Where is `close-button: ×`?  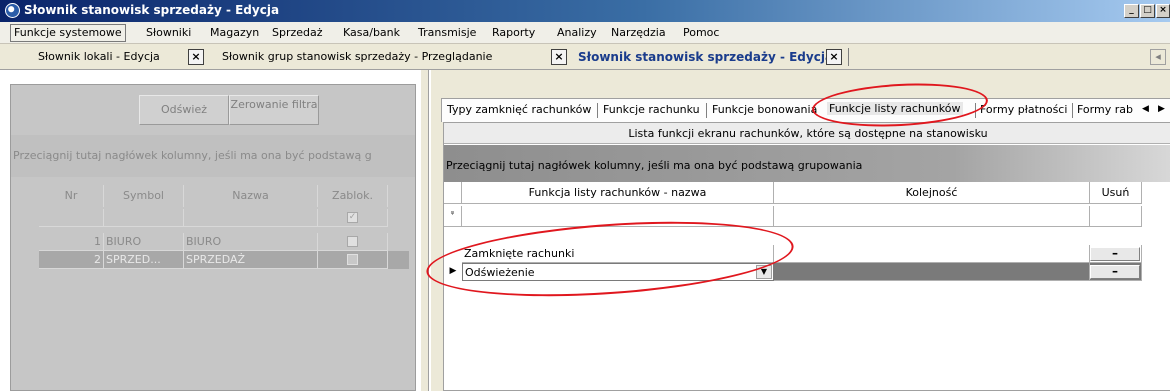
close-button: × is located at coordinates (1163, 11).